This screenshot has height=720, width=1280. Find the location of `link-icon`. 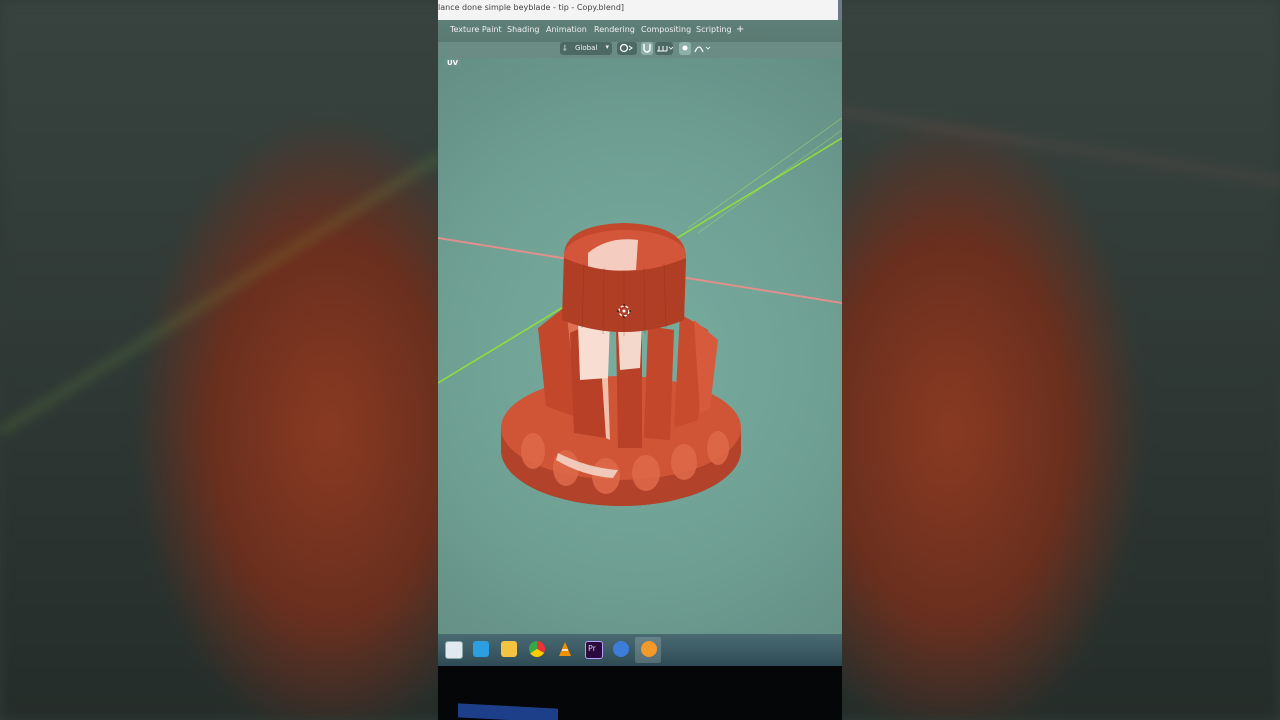

link-icon is located at coordinates (626, 48).